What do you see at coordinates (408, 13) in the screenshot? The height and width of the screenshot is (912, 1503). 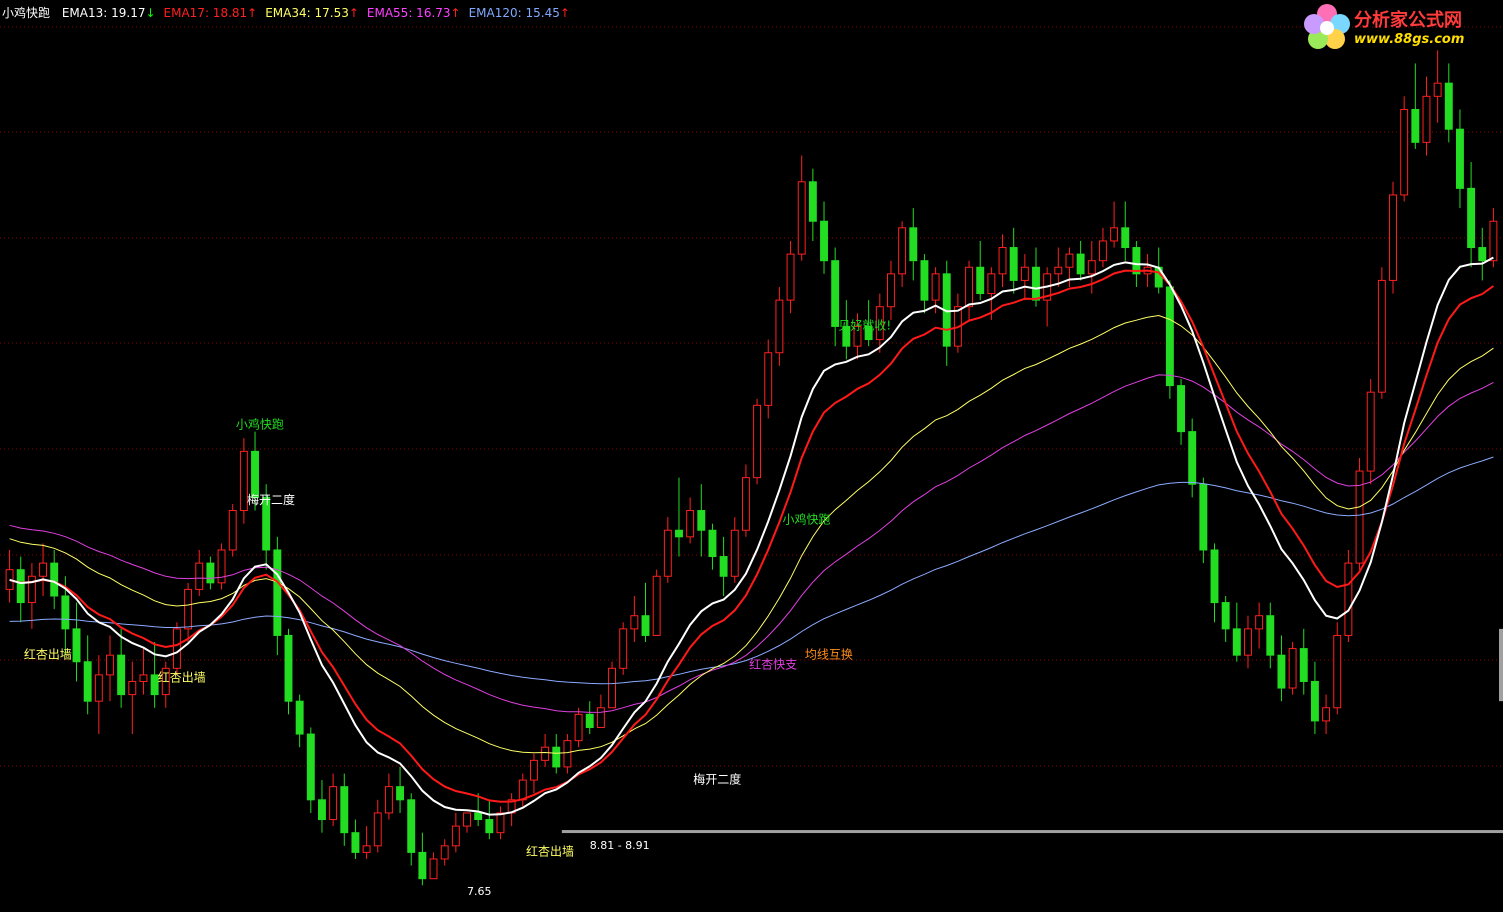 I see `legend-label: EMA55: 16.73` at bounding box center [408, 13].